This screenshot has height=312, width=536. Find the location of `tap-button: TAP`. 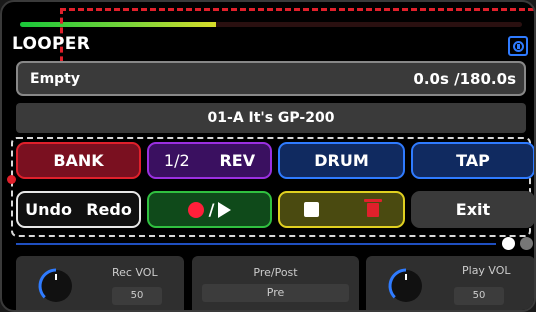

tap-button: TAP is located at coordinates (472, 160).